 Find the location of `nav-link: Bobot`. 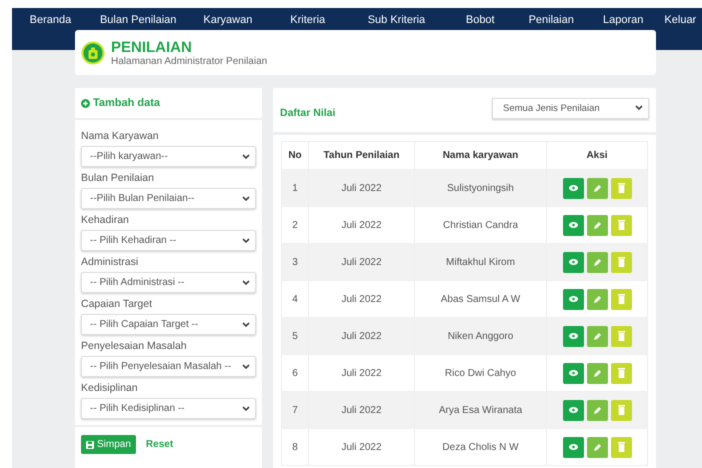

nav-link: Bobot is located at coordinates (480, 17).